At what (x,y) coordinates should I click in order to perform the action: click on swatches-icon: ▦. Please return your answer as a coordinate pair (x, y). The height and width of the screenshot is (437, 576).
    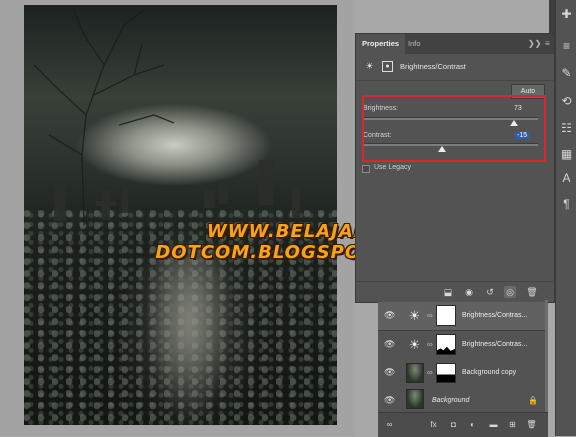
    Looking at the image, I should click on (566, 154).